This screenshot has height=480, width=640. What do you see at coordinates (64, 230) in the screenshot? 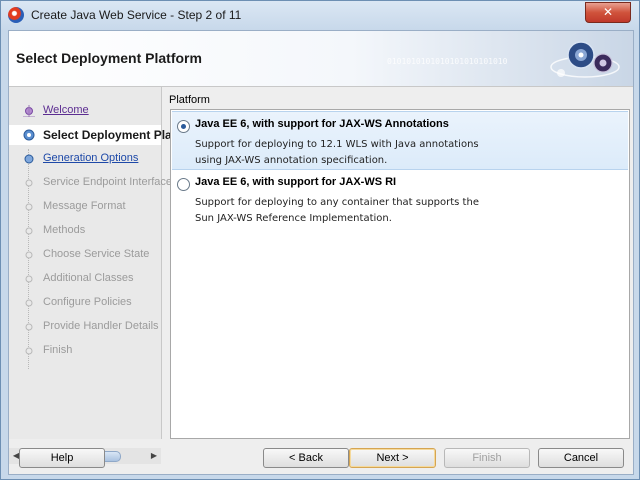
I see `step-label: Methods` at bounding box center [64, 230].